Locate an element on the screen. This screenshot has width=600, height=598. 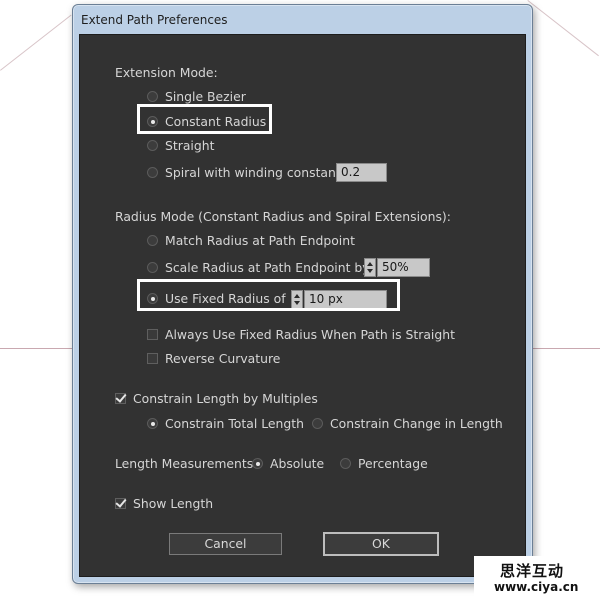
highlight-constant-radius is located at coordinates (204, 119).